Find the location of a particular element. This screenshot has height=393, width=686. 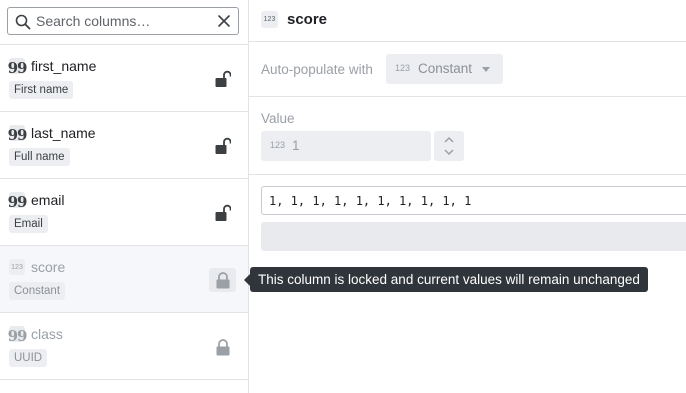

column-item-last-name: 99 last_name Full name is located at coordinates (124, 145).